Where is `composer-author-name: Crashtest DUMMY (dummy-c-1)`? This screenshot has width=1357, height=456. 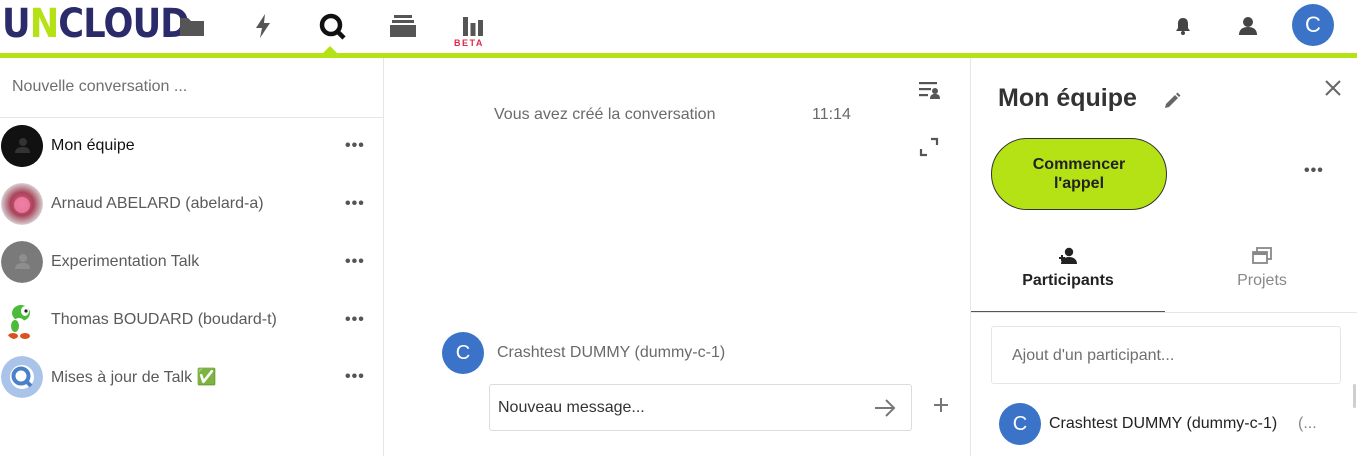
composer-author-name: Crashtest DUMMY (dummy-c-1) is located at coordinates (611, 352).